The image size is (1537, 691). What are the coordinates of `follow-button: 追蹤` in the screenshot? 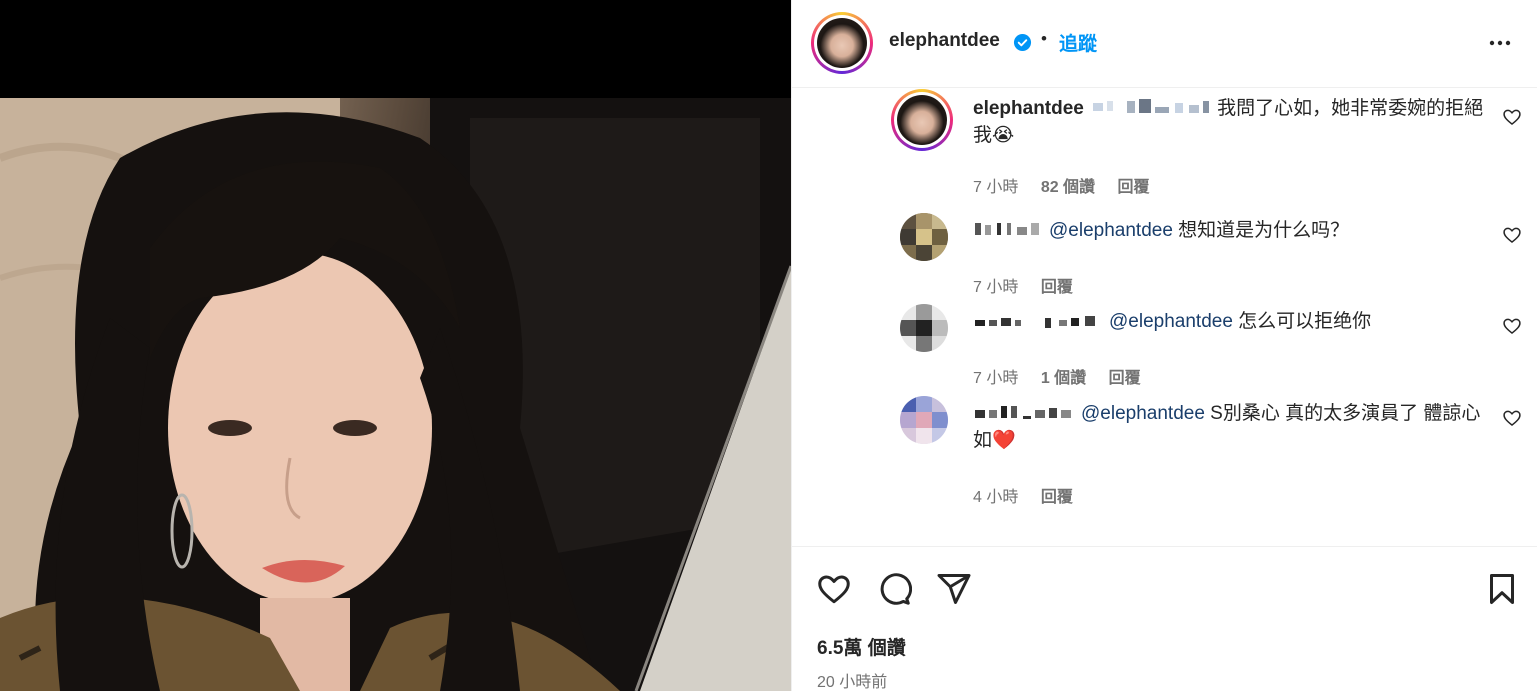 It's located at (1078, 42).